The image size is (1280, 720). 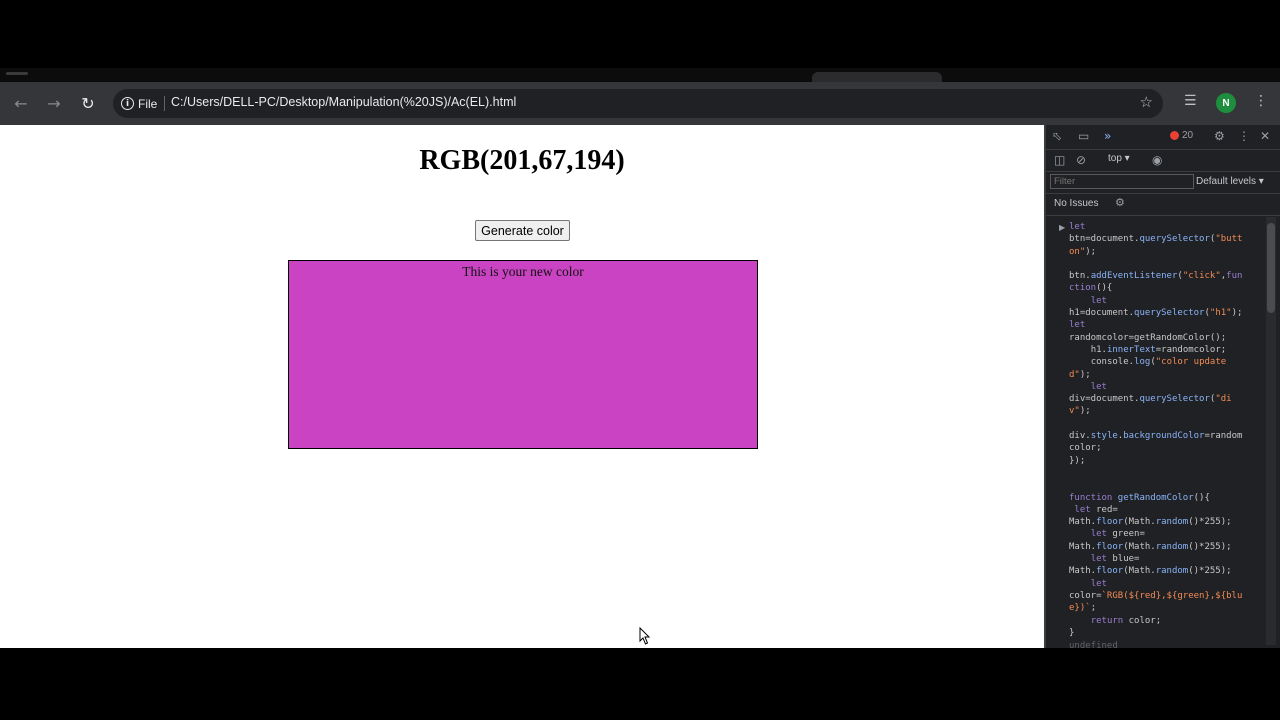 I want to click on more-tabs-icon: », so click(x=1107, y=136).